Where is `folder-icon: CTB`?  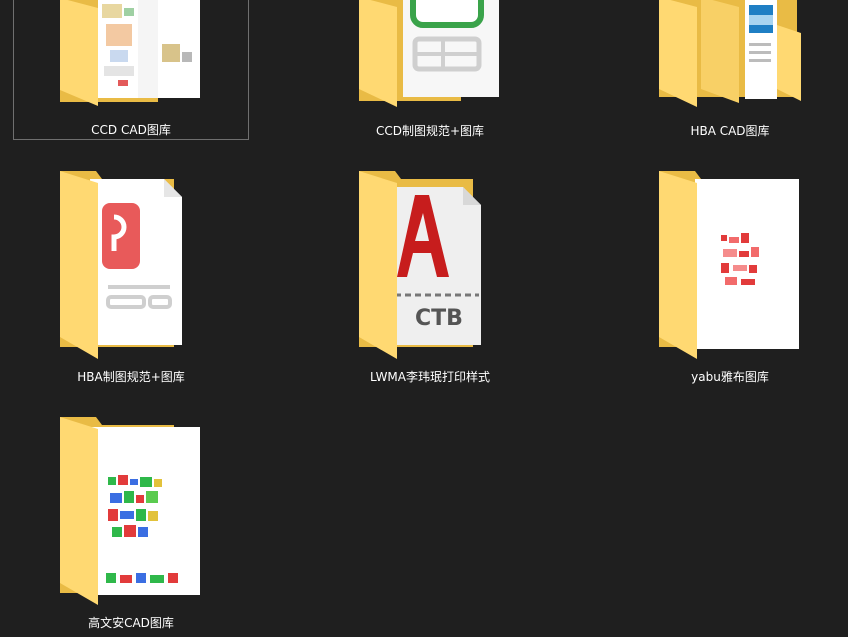
folder-icon: CTB is located at coordinates (431, 264).